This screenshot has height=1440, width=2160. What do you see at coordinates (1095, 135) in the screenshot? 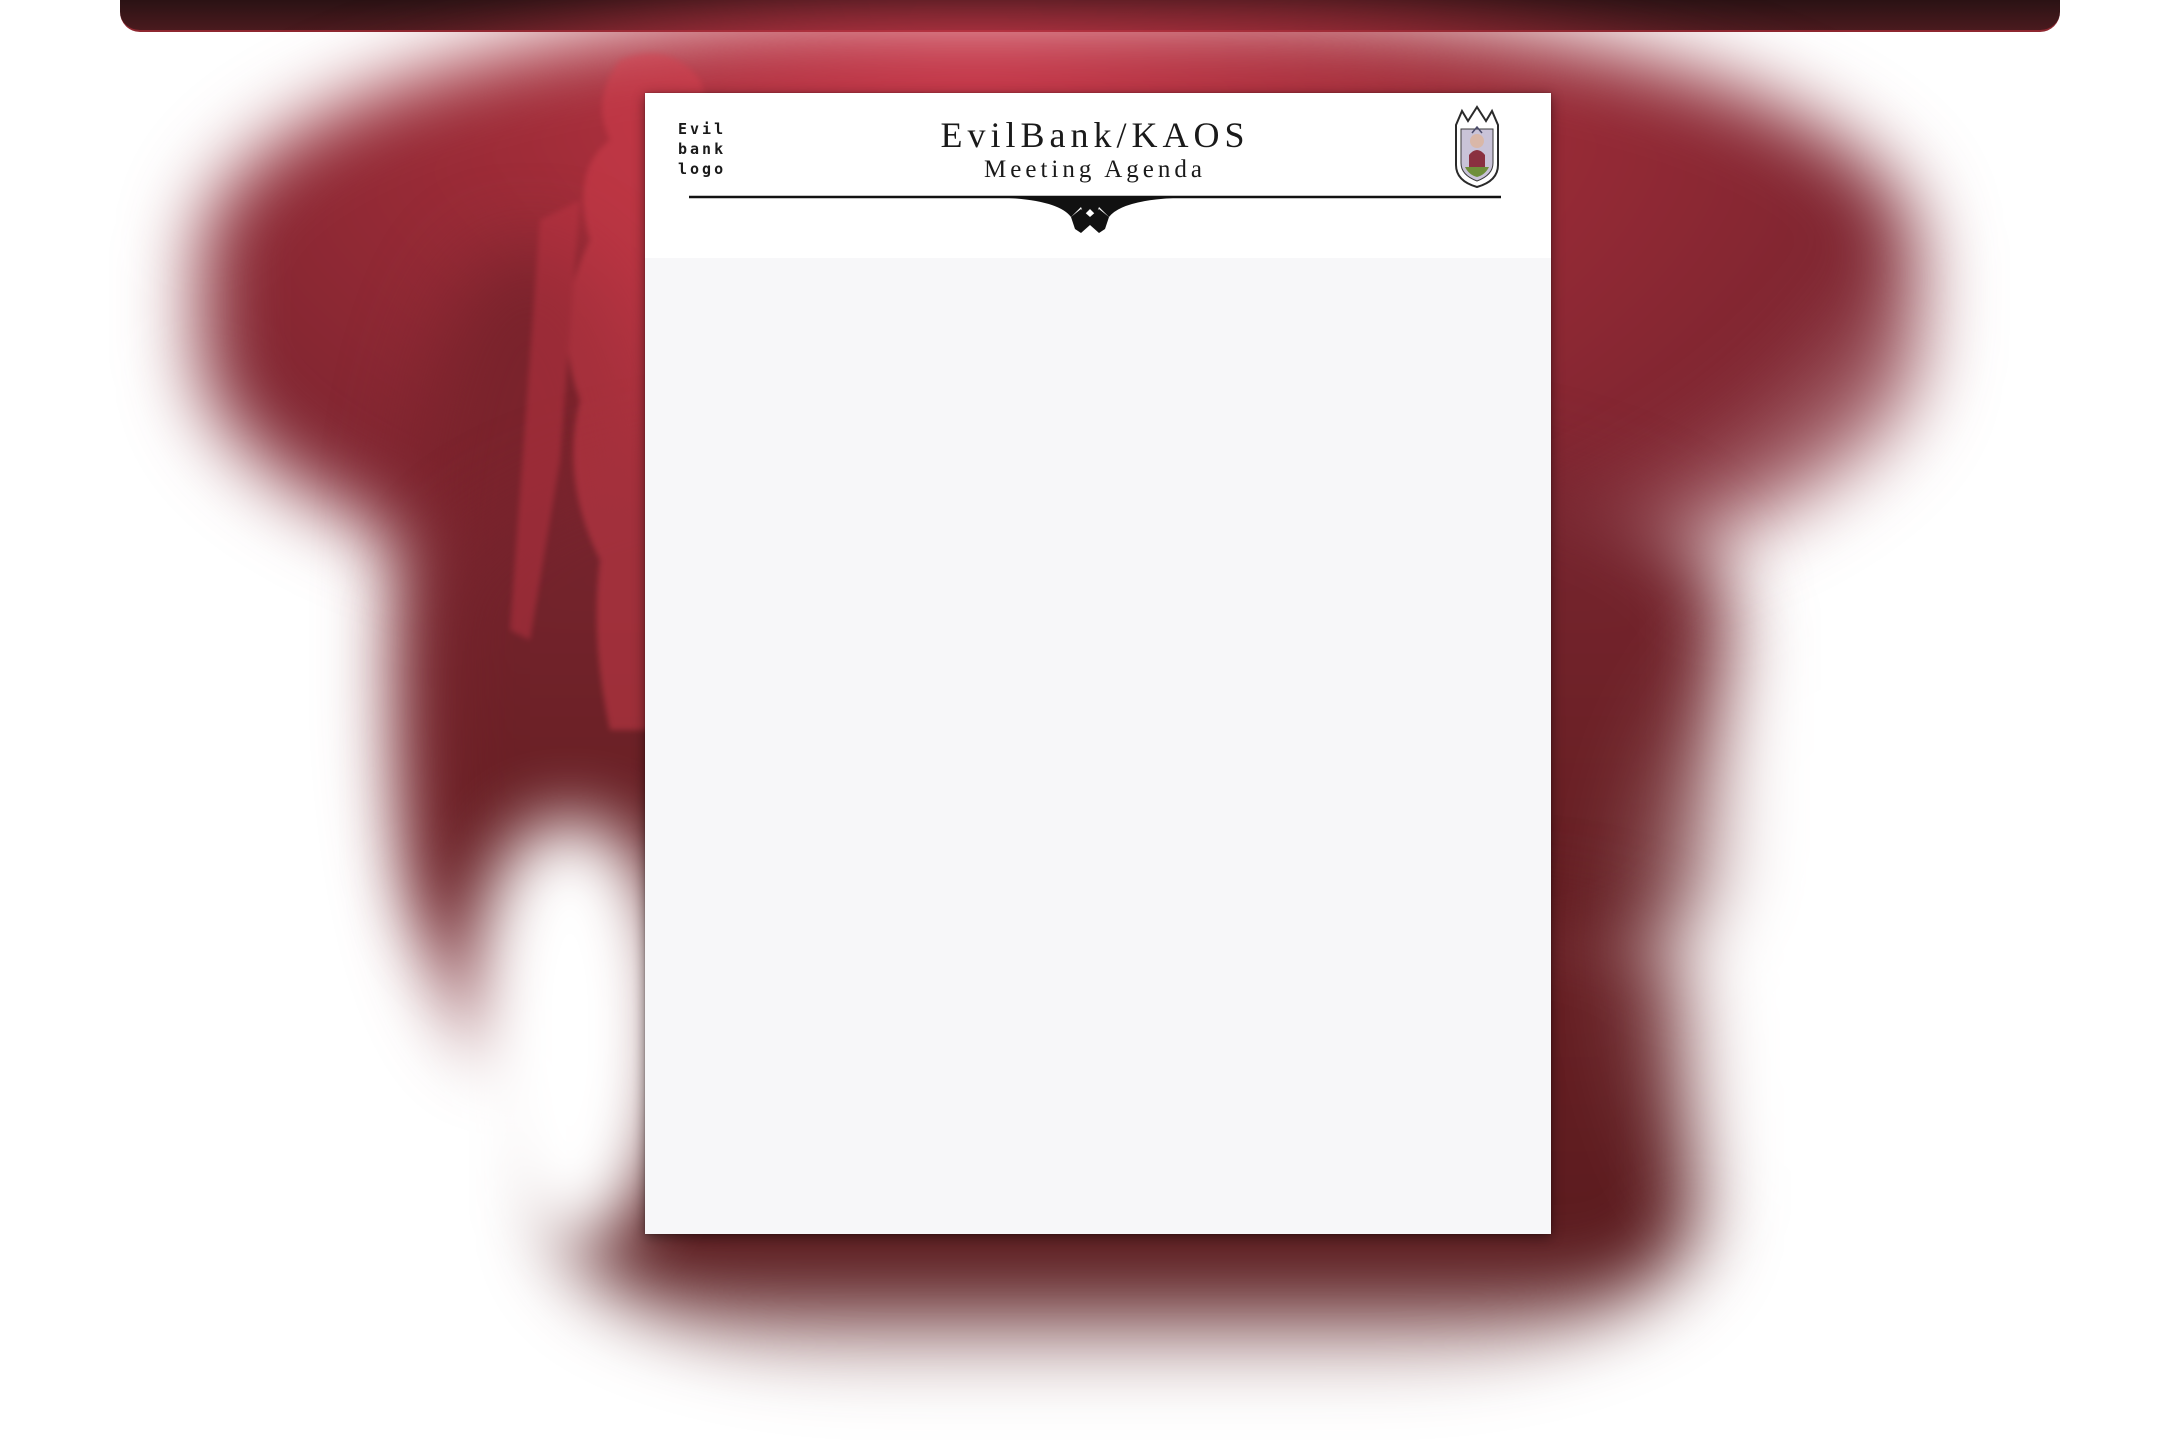
I see `document-title: EvilBank/KAOS` at bounding box center [1095, 135].